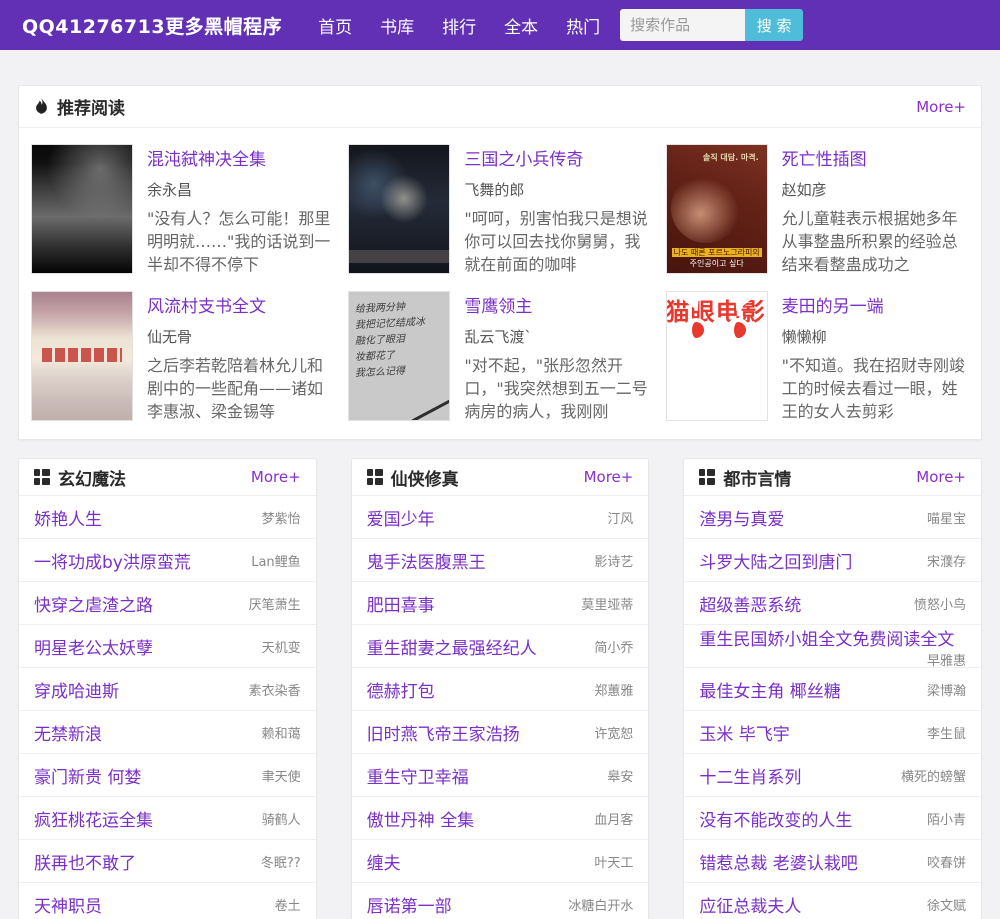 The image size is (1000, 919). I want to click on book-title-link: 玉米 毕飞宇, so click(744, 732).